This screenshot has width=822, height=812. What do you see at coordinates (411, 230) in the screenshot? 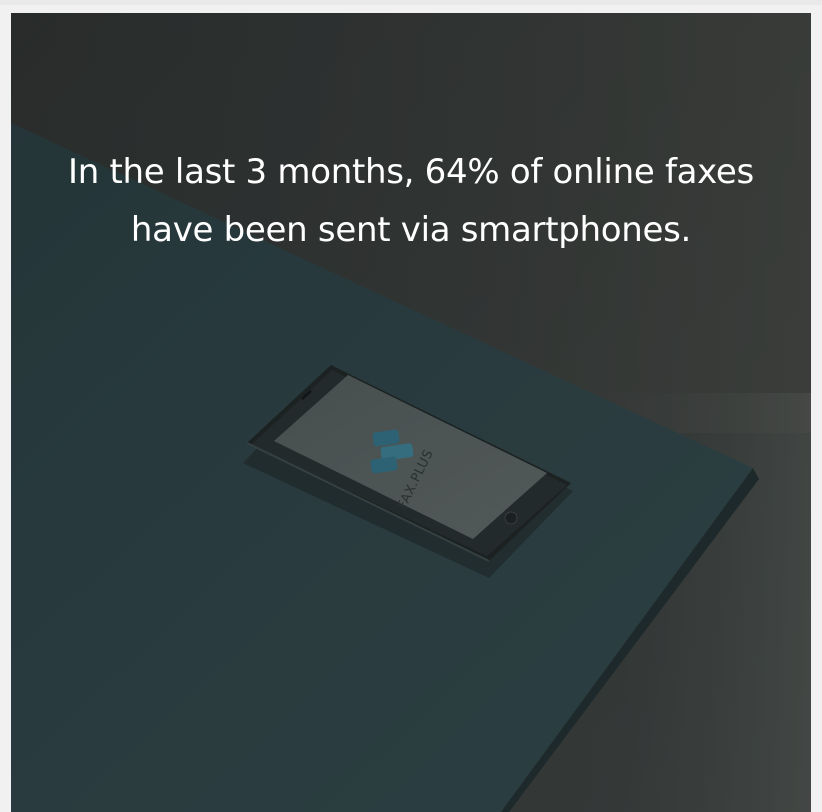
I see `headline-line-2: have been sent via smartphones.` at bounding box center [411, 230].